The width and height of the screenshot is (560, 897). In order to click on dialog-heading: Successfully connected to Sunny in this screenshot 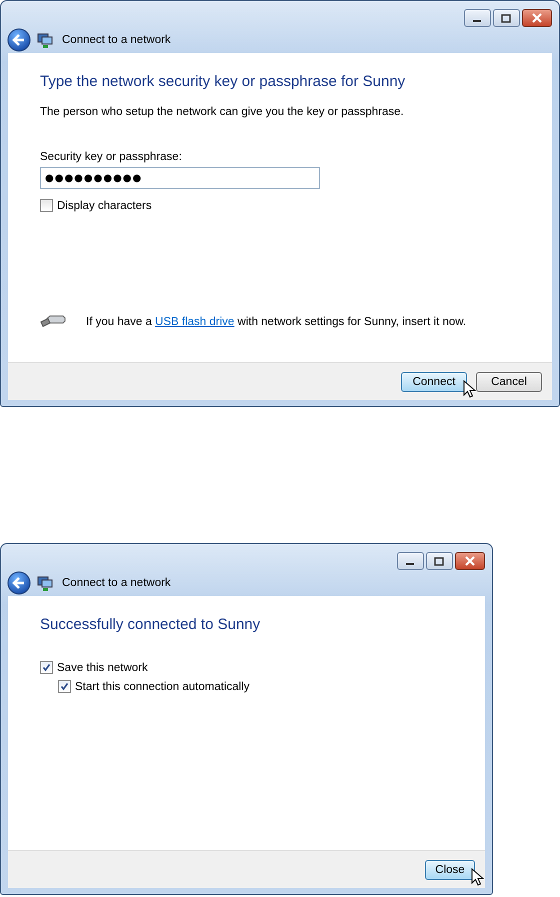, I will do `click(151, 624)`.